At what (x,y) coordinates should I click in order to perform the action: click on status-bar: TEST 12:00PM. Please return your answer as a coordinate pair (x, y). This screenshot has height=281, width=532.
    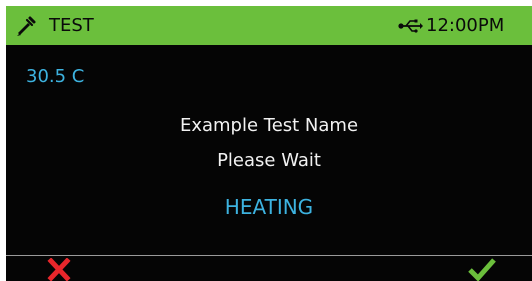
    Looking at the image, I should click on (269, 25).